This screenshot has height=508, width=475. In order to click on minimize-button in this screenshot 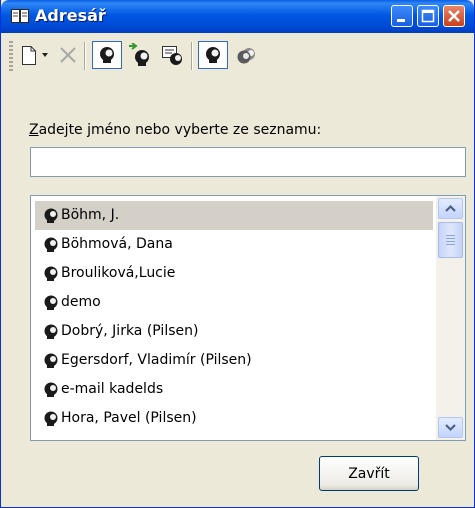, I will do `click(402, 16)`.